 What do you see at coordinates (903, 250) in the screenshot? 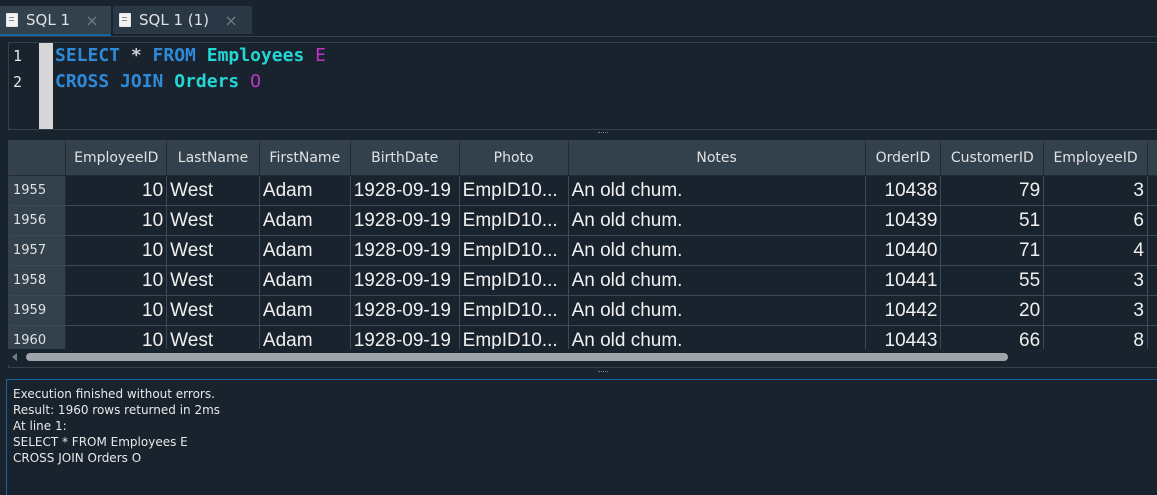
I see `table-cell: 10440` at bounding box center [903, 250].